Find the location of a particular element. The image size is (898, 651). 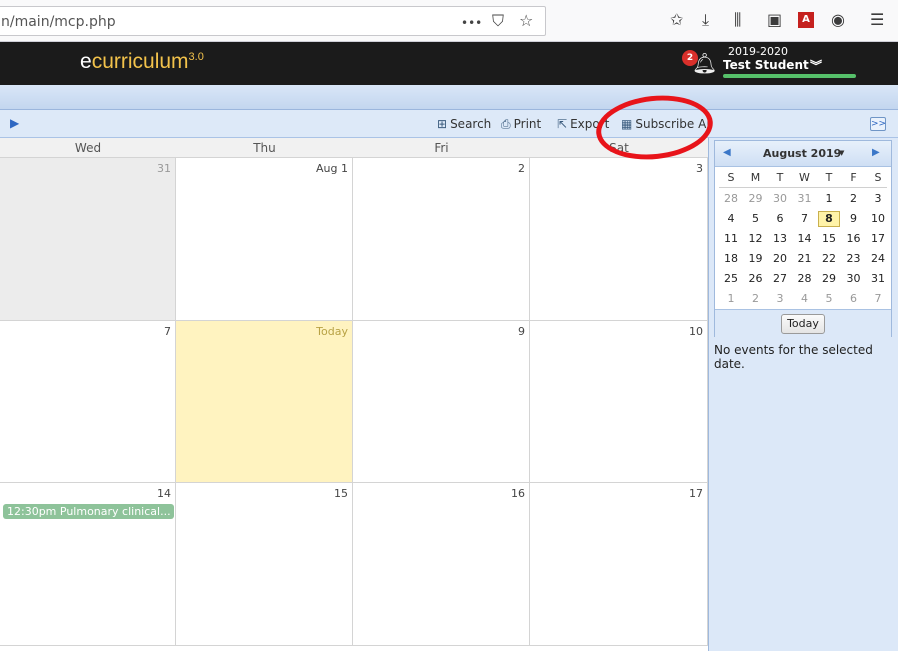

day-cell: 7 is located at coordinates (88, 402).